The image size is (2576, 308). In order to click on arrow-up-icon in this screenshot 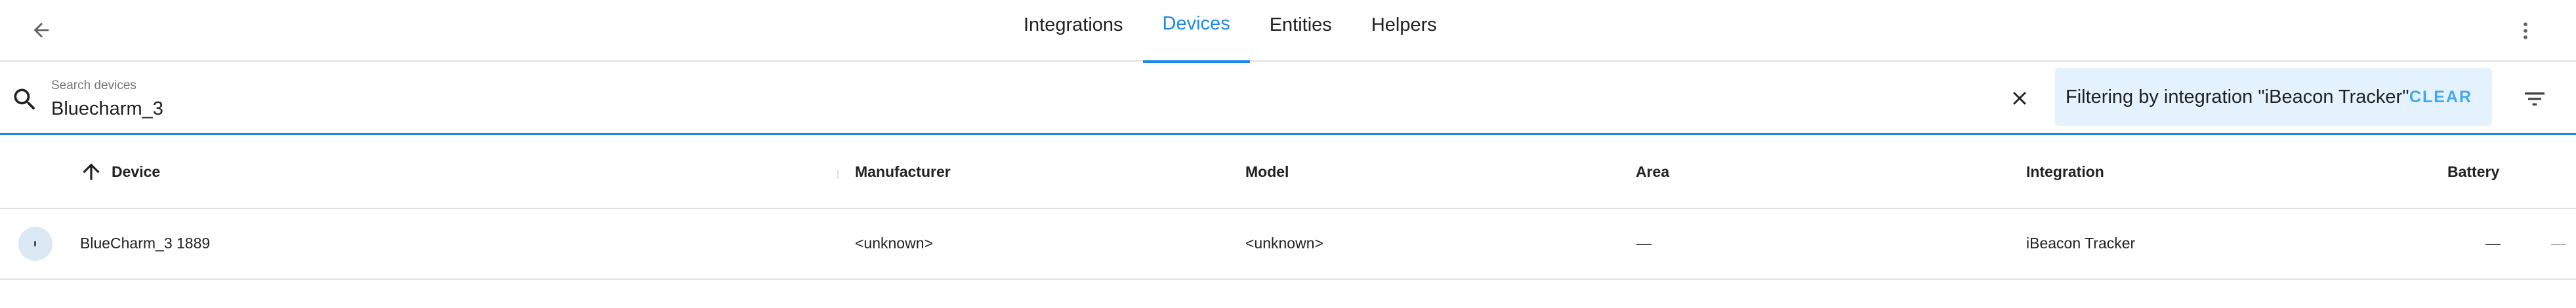, I will do `click(92, 171)`.